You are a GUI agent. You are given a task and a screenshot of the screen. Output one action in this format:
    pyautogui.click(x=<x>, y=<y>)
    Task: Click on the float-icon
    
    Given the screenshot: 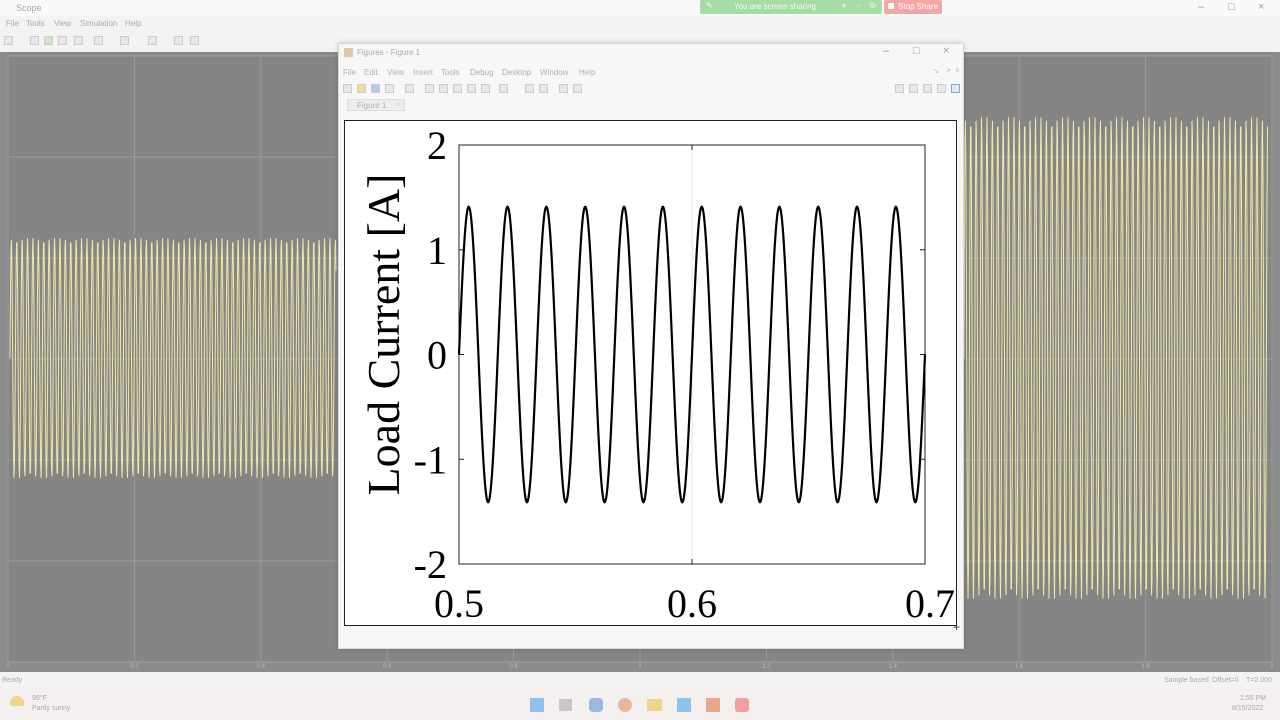 What is the action you would take?
    pyautogui.click(x=941, y=88)
    